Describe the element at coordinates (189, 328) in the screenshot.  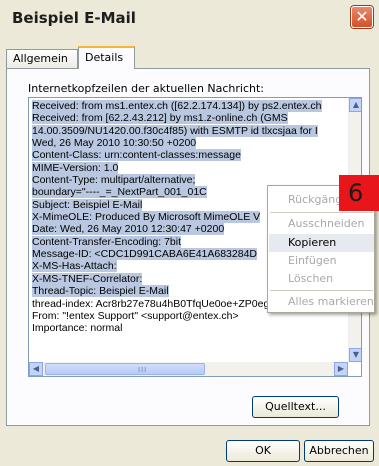
I see `header-line: Importance: normal` at that location.